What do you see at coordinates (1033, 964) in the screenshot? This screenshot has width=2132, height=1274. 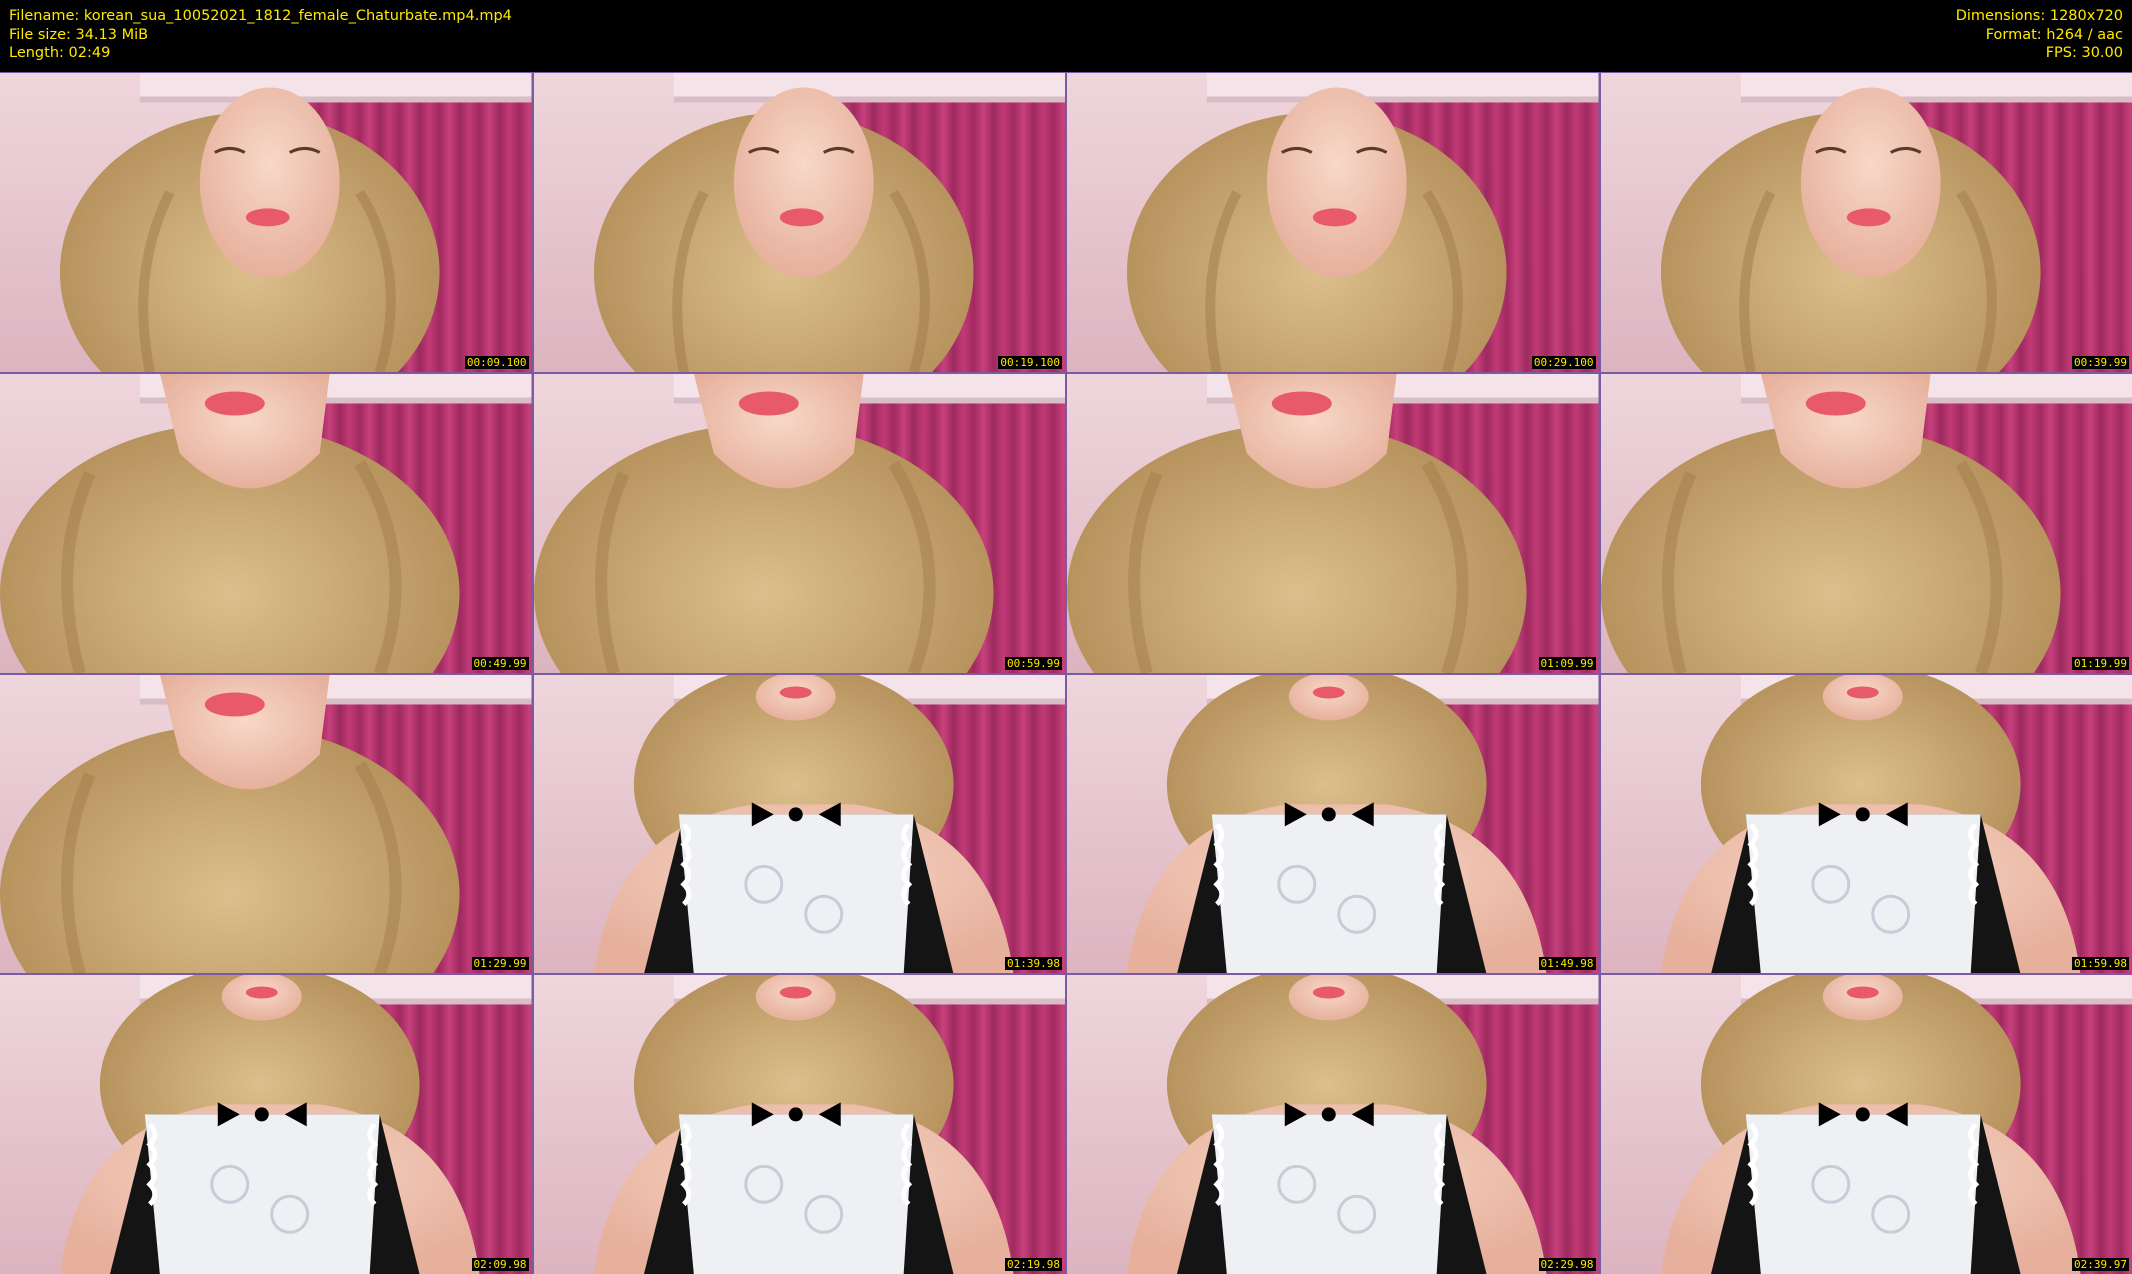 I see `frame-timestamp: 01:39.98` at bounding box center [1033, 964].